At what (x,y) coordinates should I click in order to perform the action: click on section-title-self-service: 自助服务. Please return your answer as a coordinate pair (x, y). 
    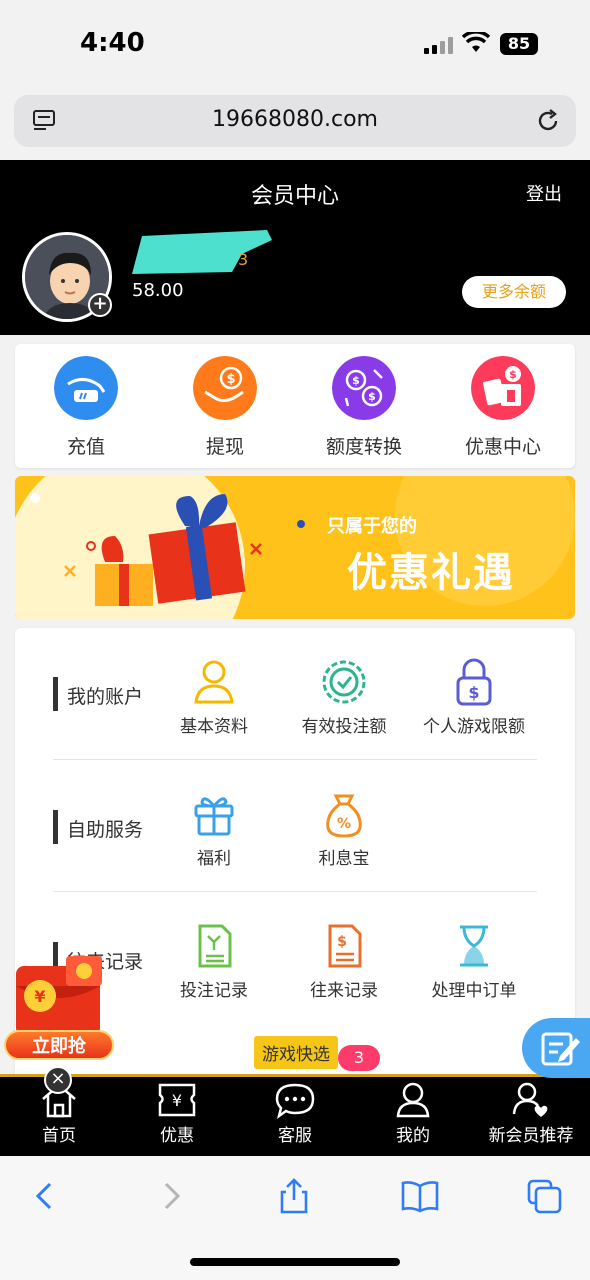
    Looking at the image, I should click on (98, 827).